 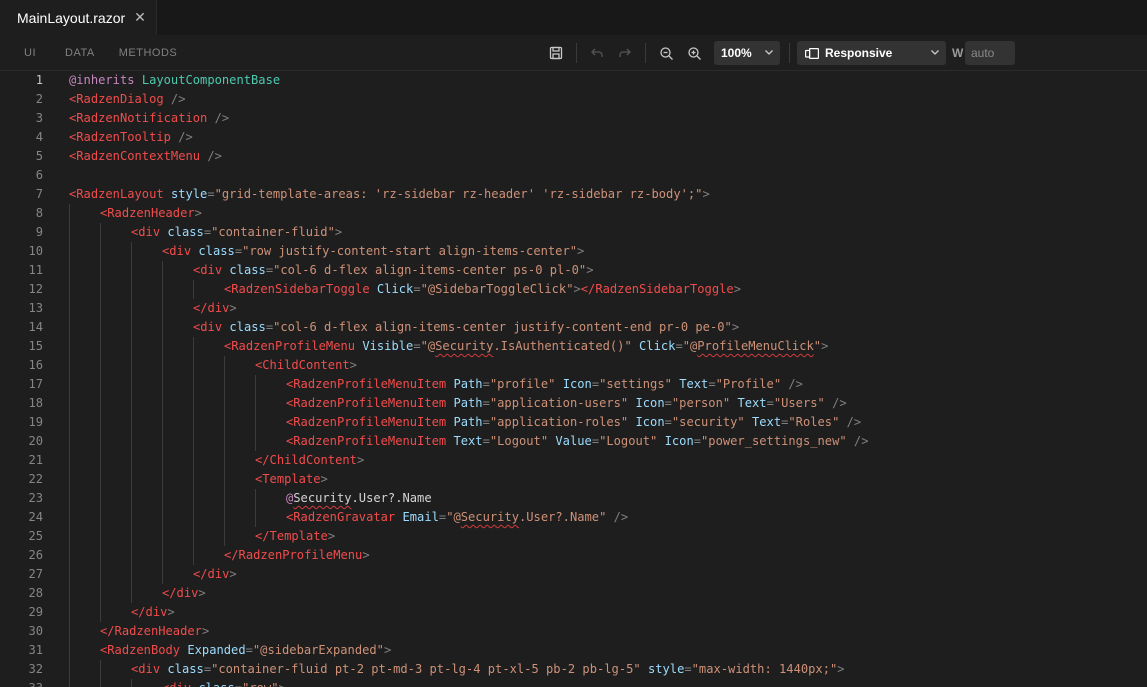 What do you see at coordinates (871, 53) in the screenshot?
I see `device-select: Responsive` at bounding box center [871, 53].